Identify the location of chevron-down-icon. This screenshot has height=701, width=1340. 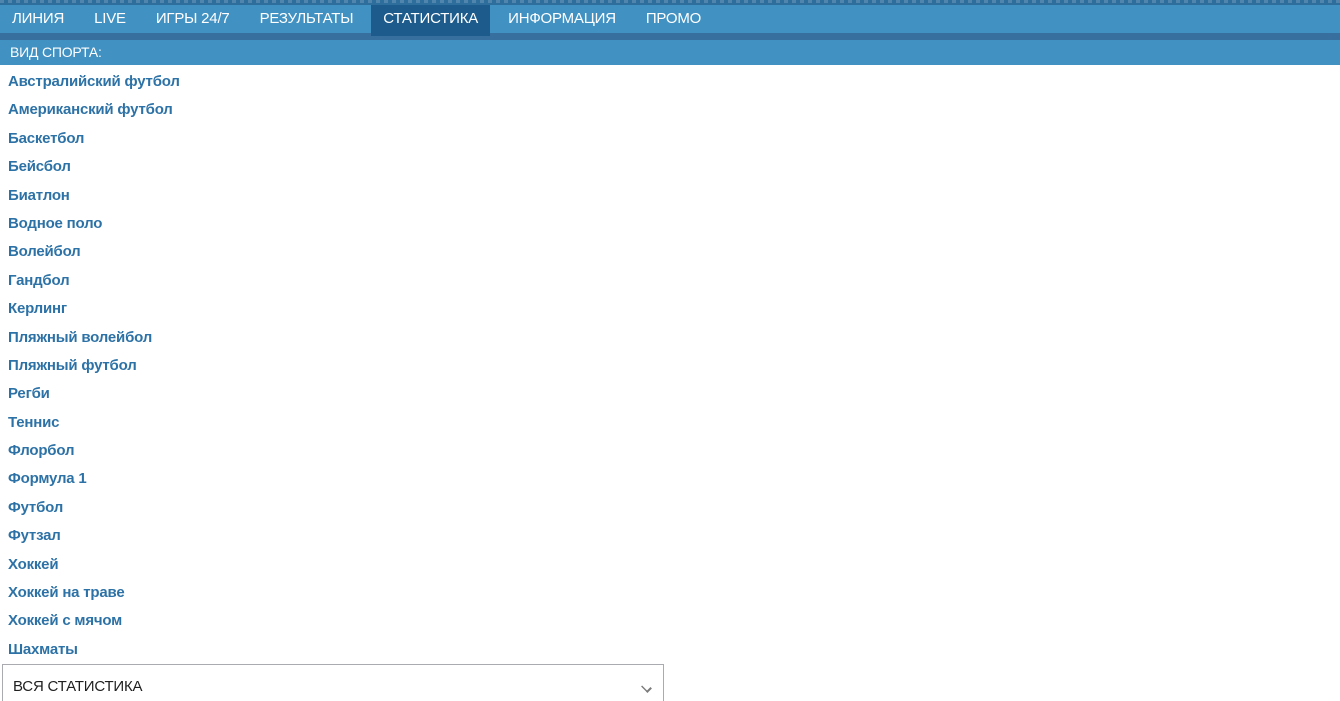
(645, 686).